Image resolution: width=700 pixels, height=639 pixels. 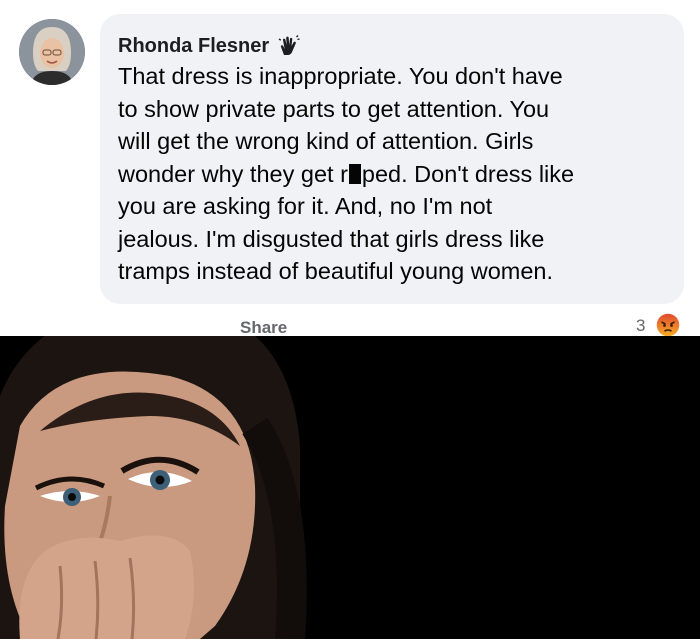 I want to click on wave-hand-icon, so click(x=289, y=46).